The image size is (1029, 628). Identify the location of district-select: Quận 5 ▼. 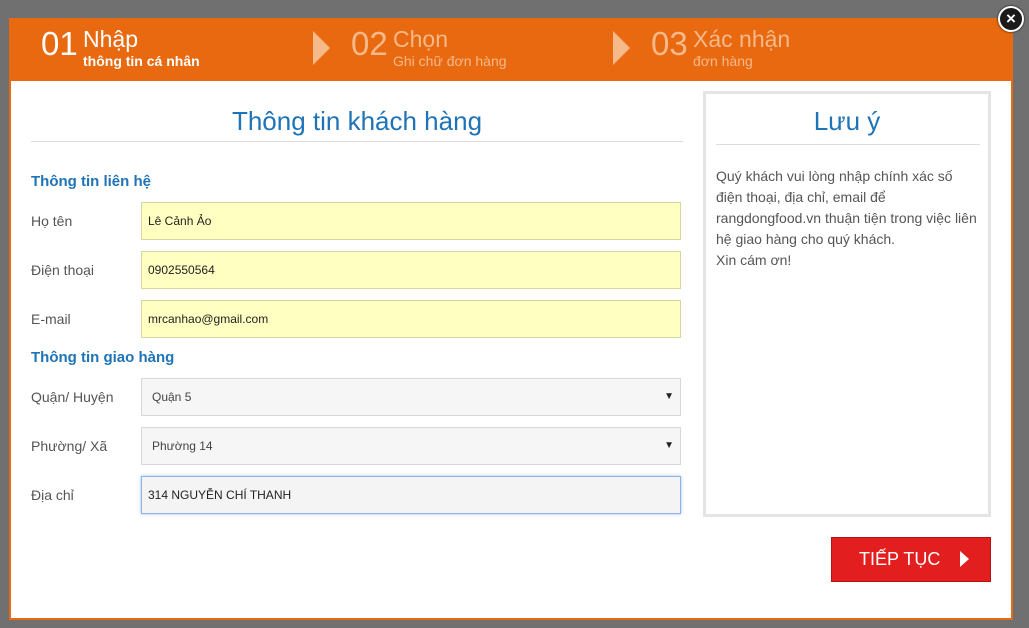
(411, 397).